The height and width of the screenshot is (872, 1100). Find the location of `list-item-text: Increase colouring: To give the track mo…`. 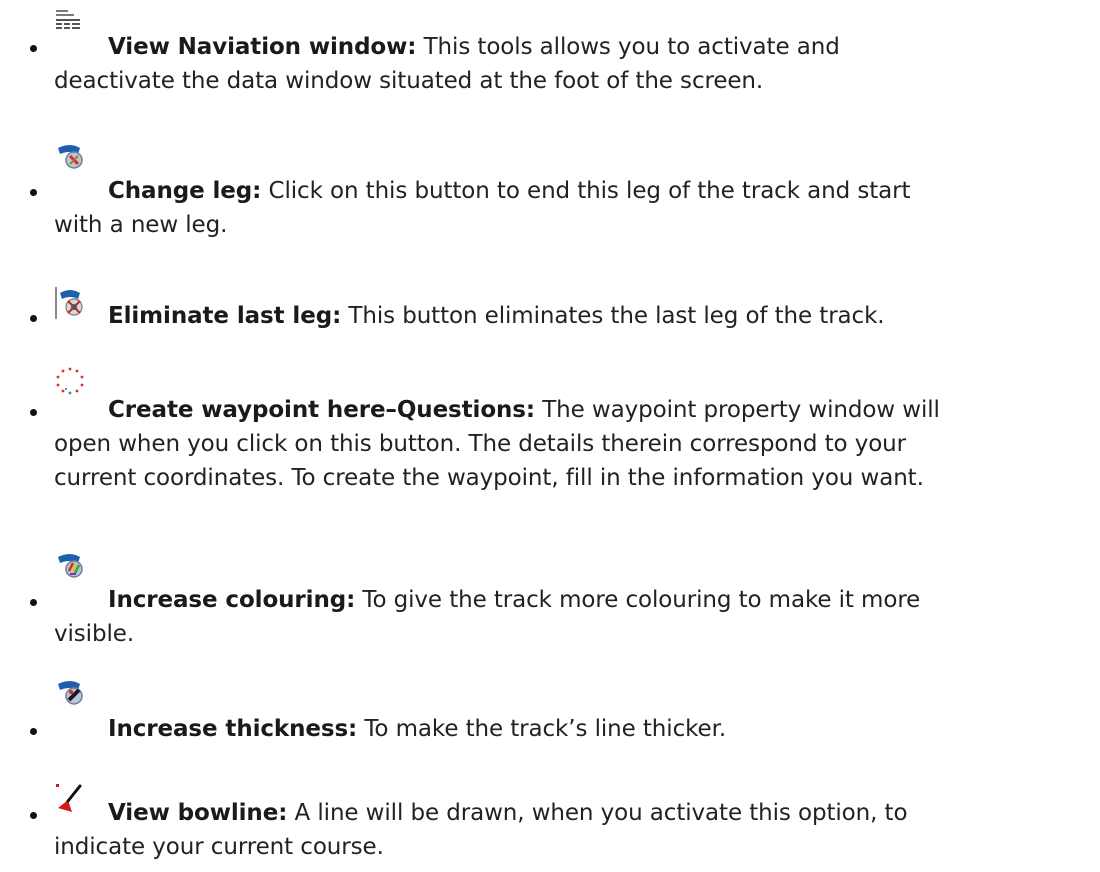

list-item-text: Increase colouring: To give the track mo… is located at coordinates (577, 602).